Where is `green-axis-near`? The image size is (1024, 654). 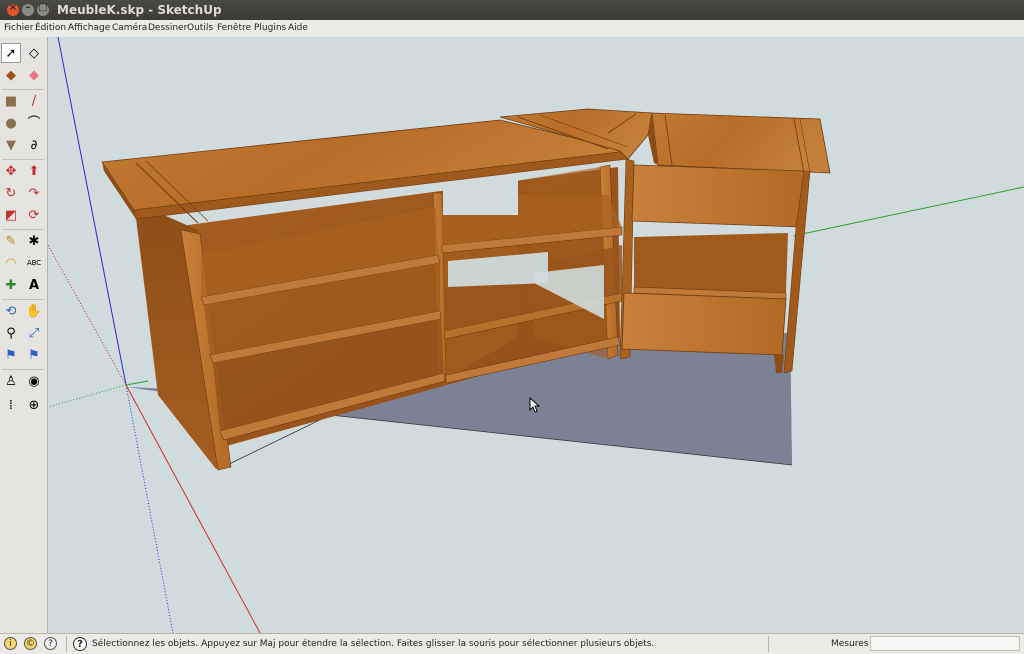 green-axis-near is located at coordinates (137, 383).